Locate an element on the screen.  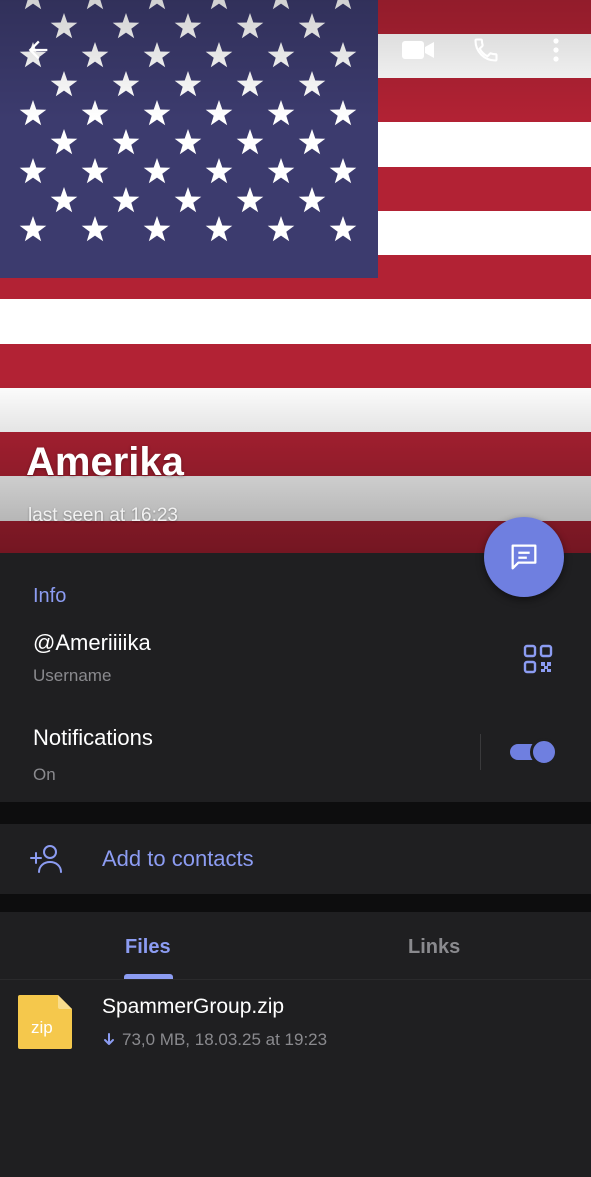
username-label: Username is located at coordinates (72, 675).